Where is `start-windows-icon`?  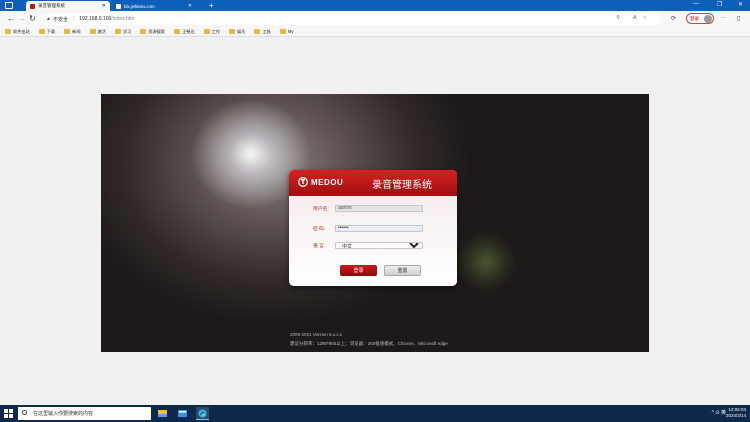 start-windows-icon is located at coordinates (8, 413).